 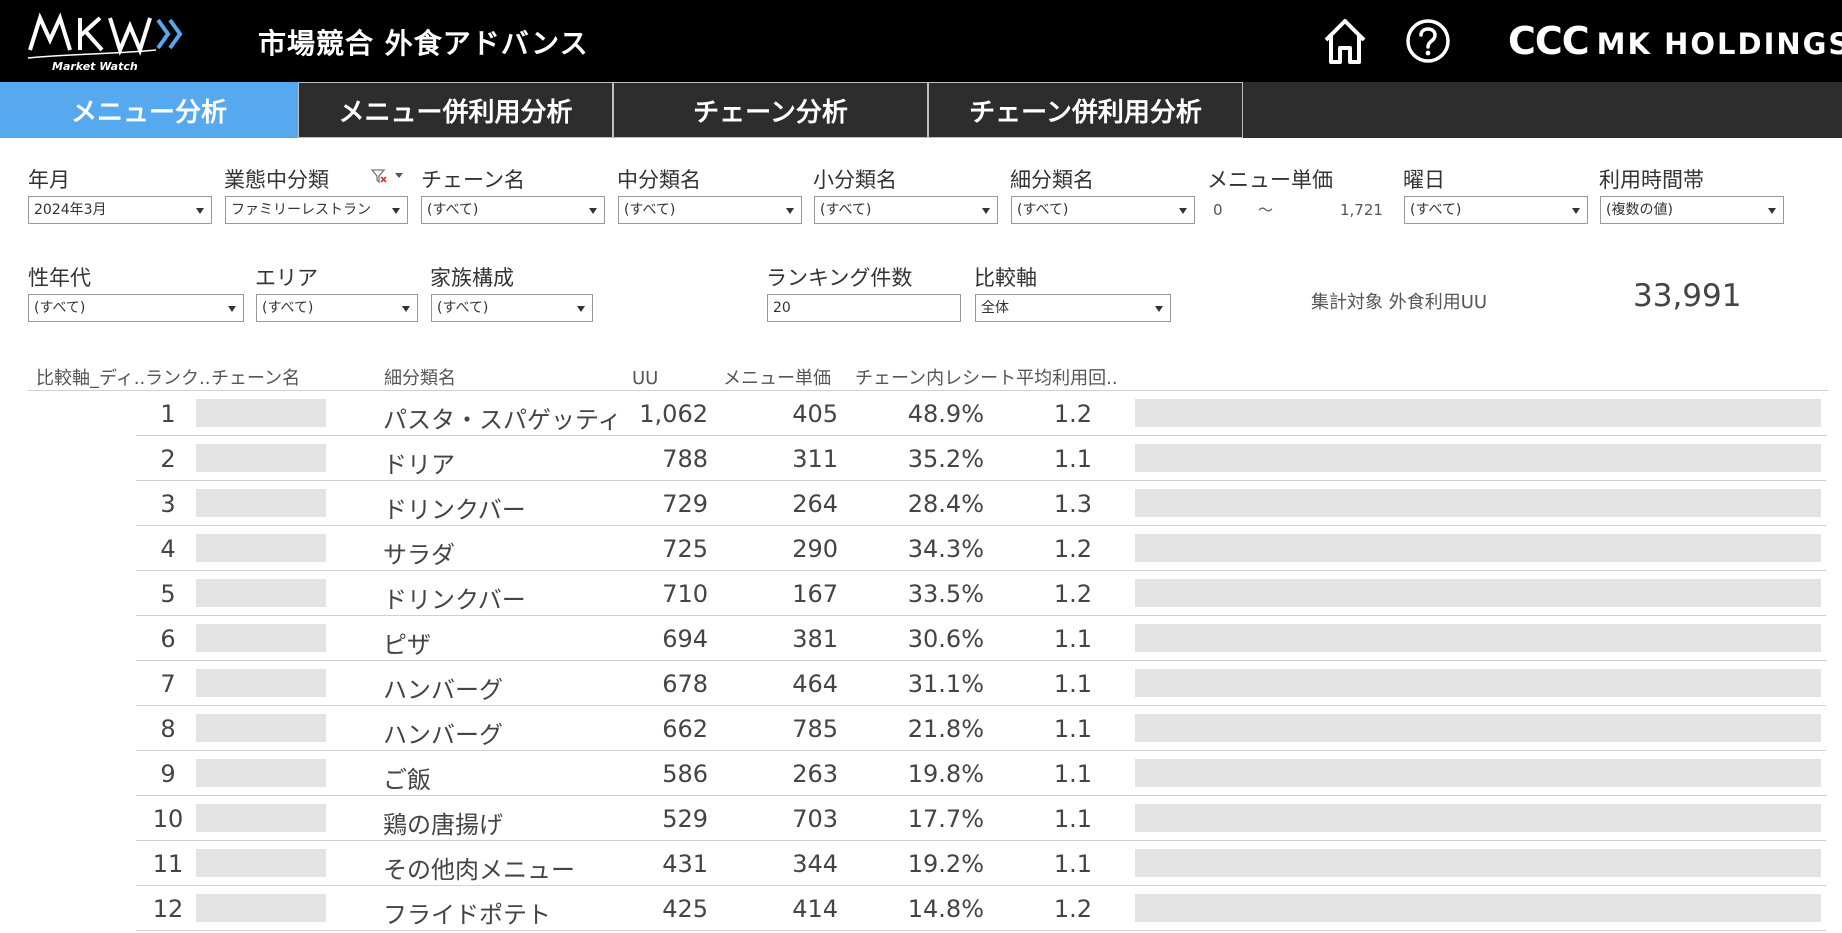 What do you see at coordinates (906, 210) in the screenshot?
I see `small-category-select: (すべて)` at bounding box center [906, 210].